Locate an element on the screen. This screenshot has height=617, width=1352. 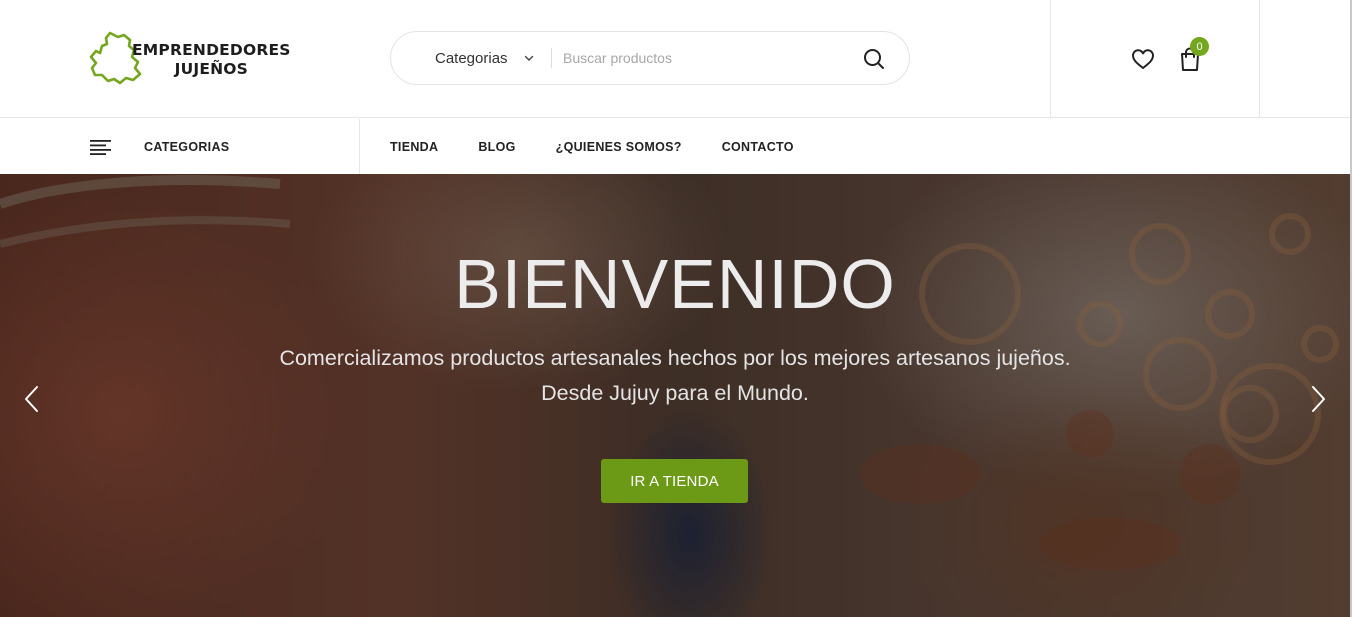
search-icon is located at coordinates (874, 59).